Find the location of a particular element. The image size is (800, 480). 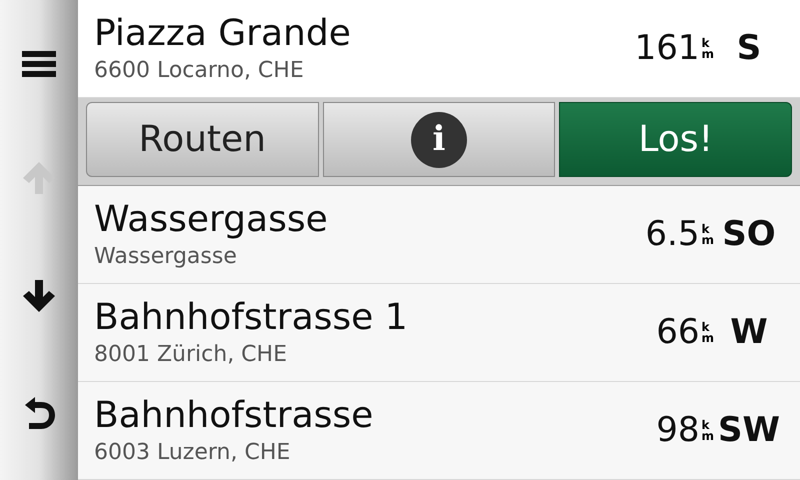

place-name: Bahnhofstrasse 1 is located at coordinates (251, 318).